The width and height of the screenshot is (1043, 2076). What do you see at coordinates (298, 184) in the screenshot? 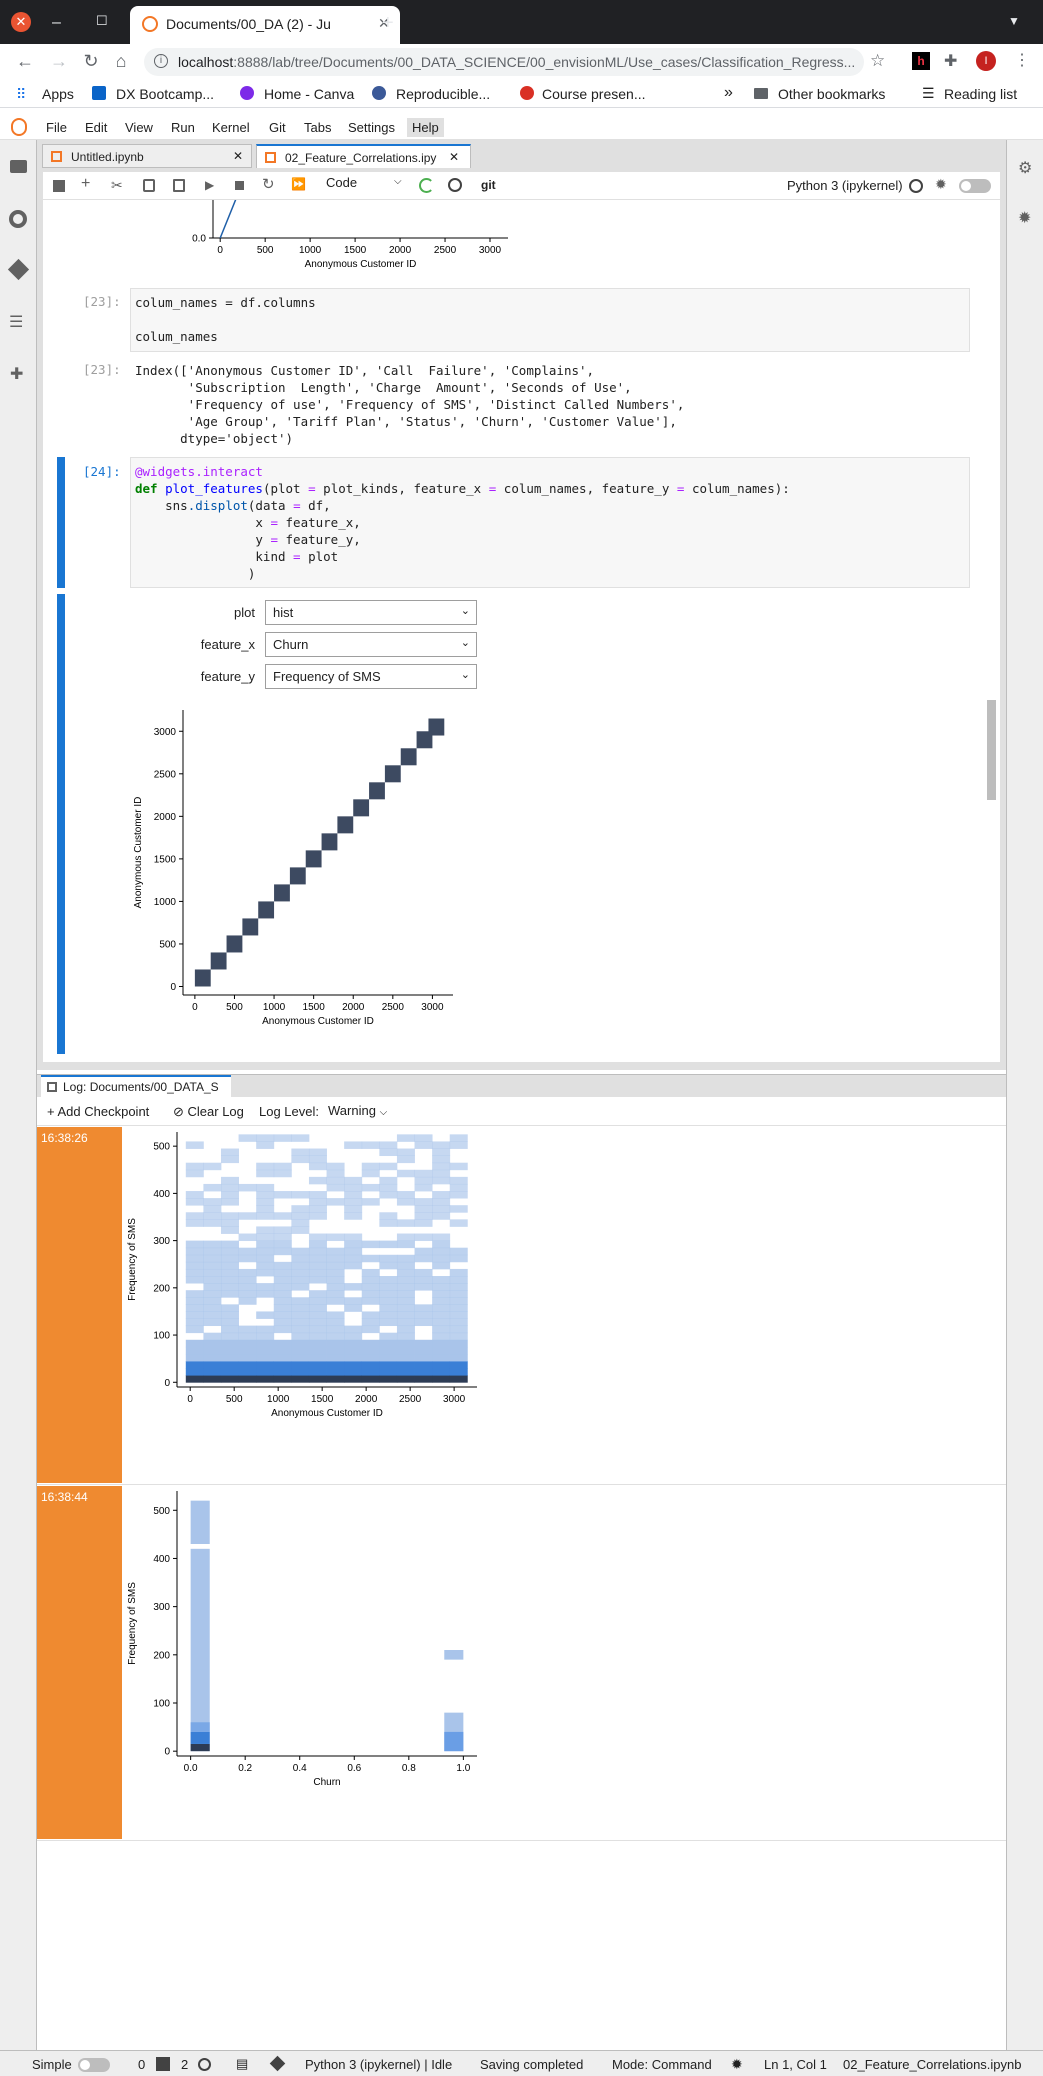
I see `fast-forward-icon: ⏩` at bounding box center [298, 184].